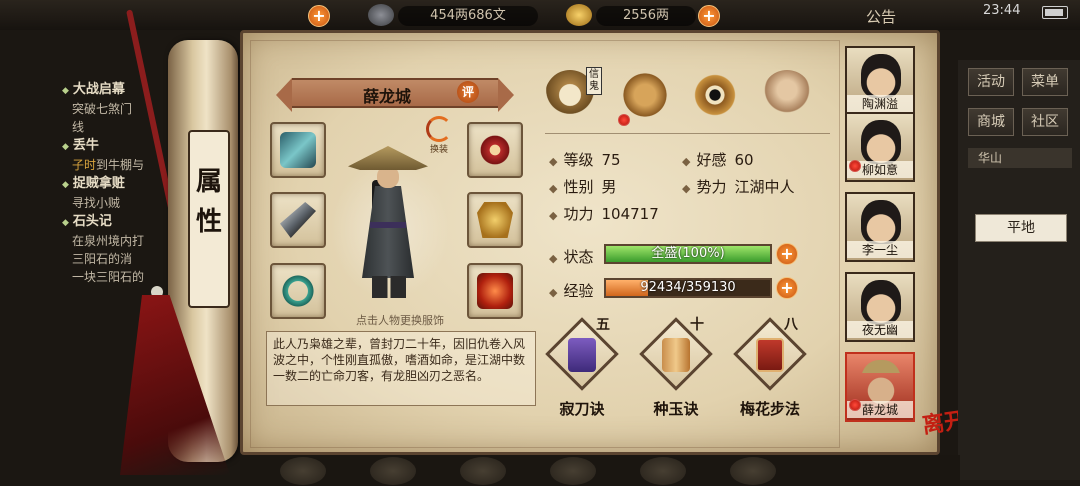 The height and width of the screenshot is (486, 1080). I want to click on refresh-icon, so click(439, 129).